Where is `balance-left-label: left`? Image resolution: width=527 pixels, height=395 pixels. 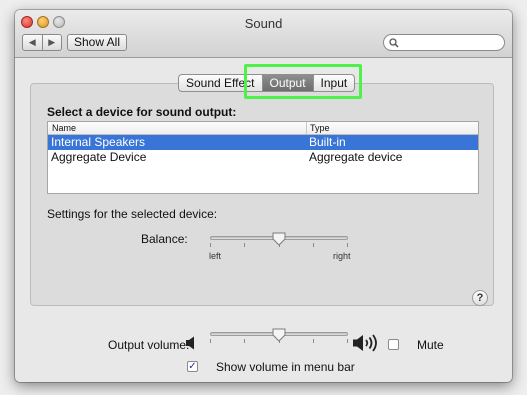
balance-left-label: left is located at coordinates (215, 256).